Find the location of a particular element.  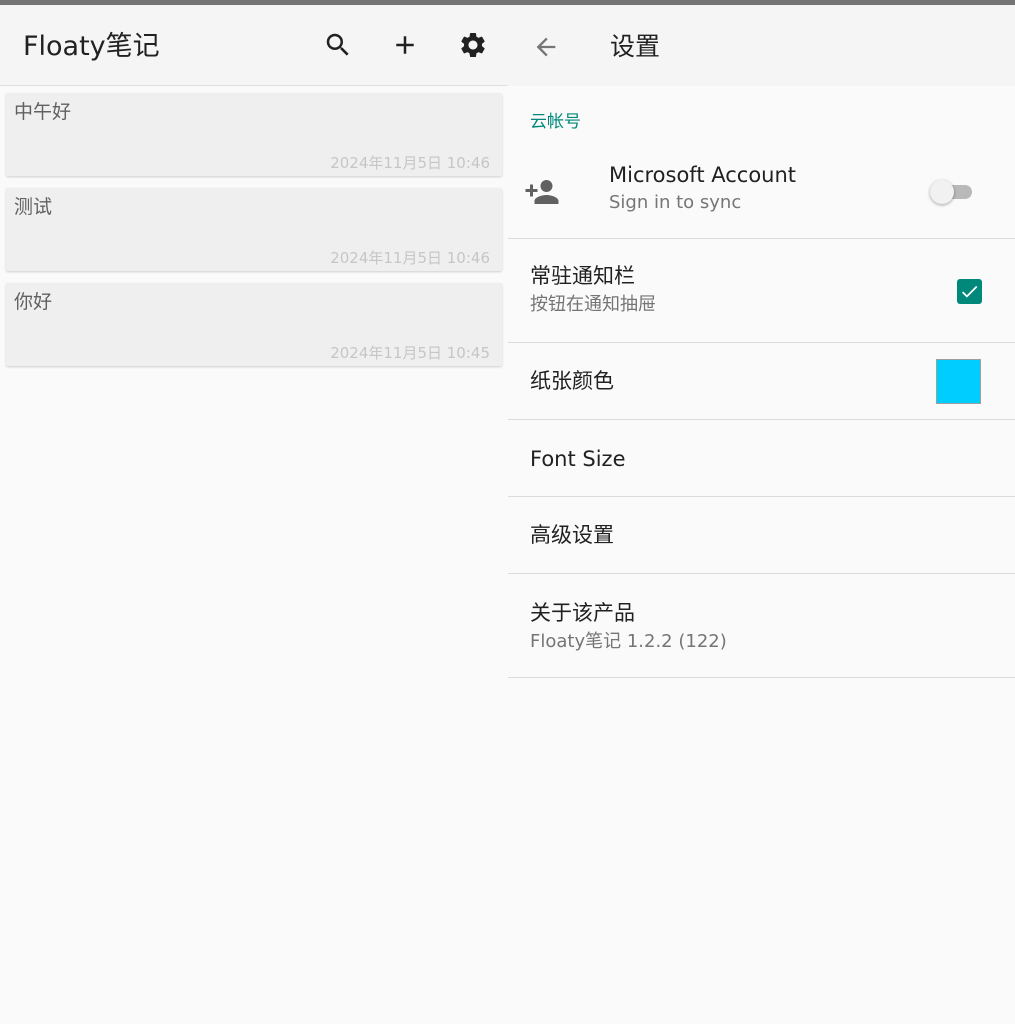

divider is located at coordinates (761, 677).